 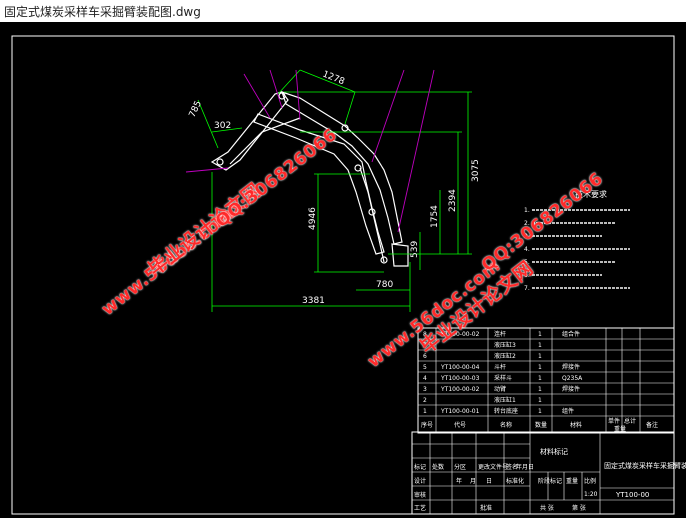 What do you see at coordinates (550, 481) in the screenshot?
I see `title-stage: 阶段标记` at bounding box center [550, 481].